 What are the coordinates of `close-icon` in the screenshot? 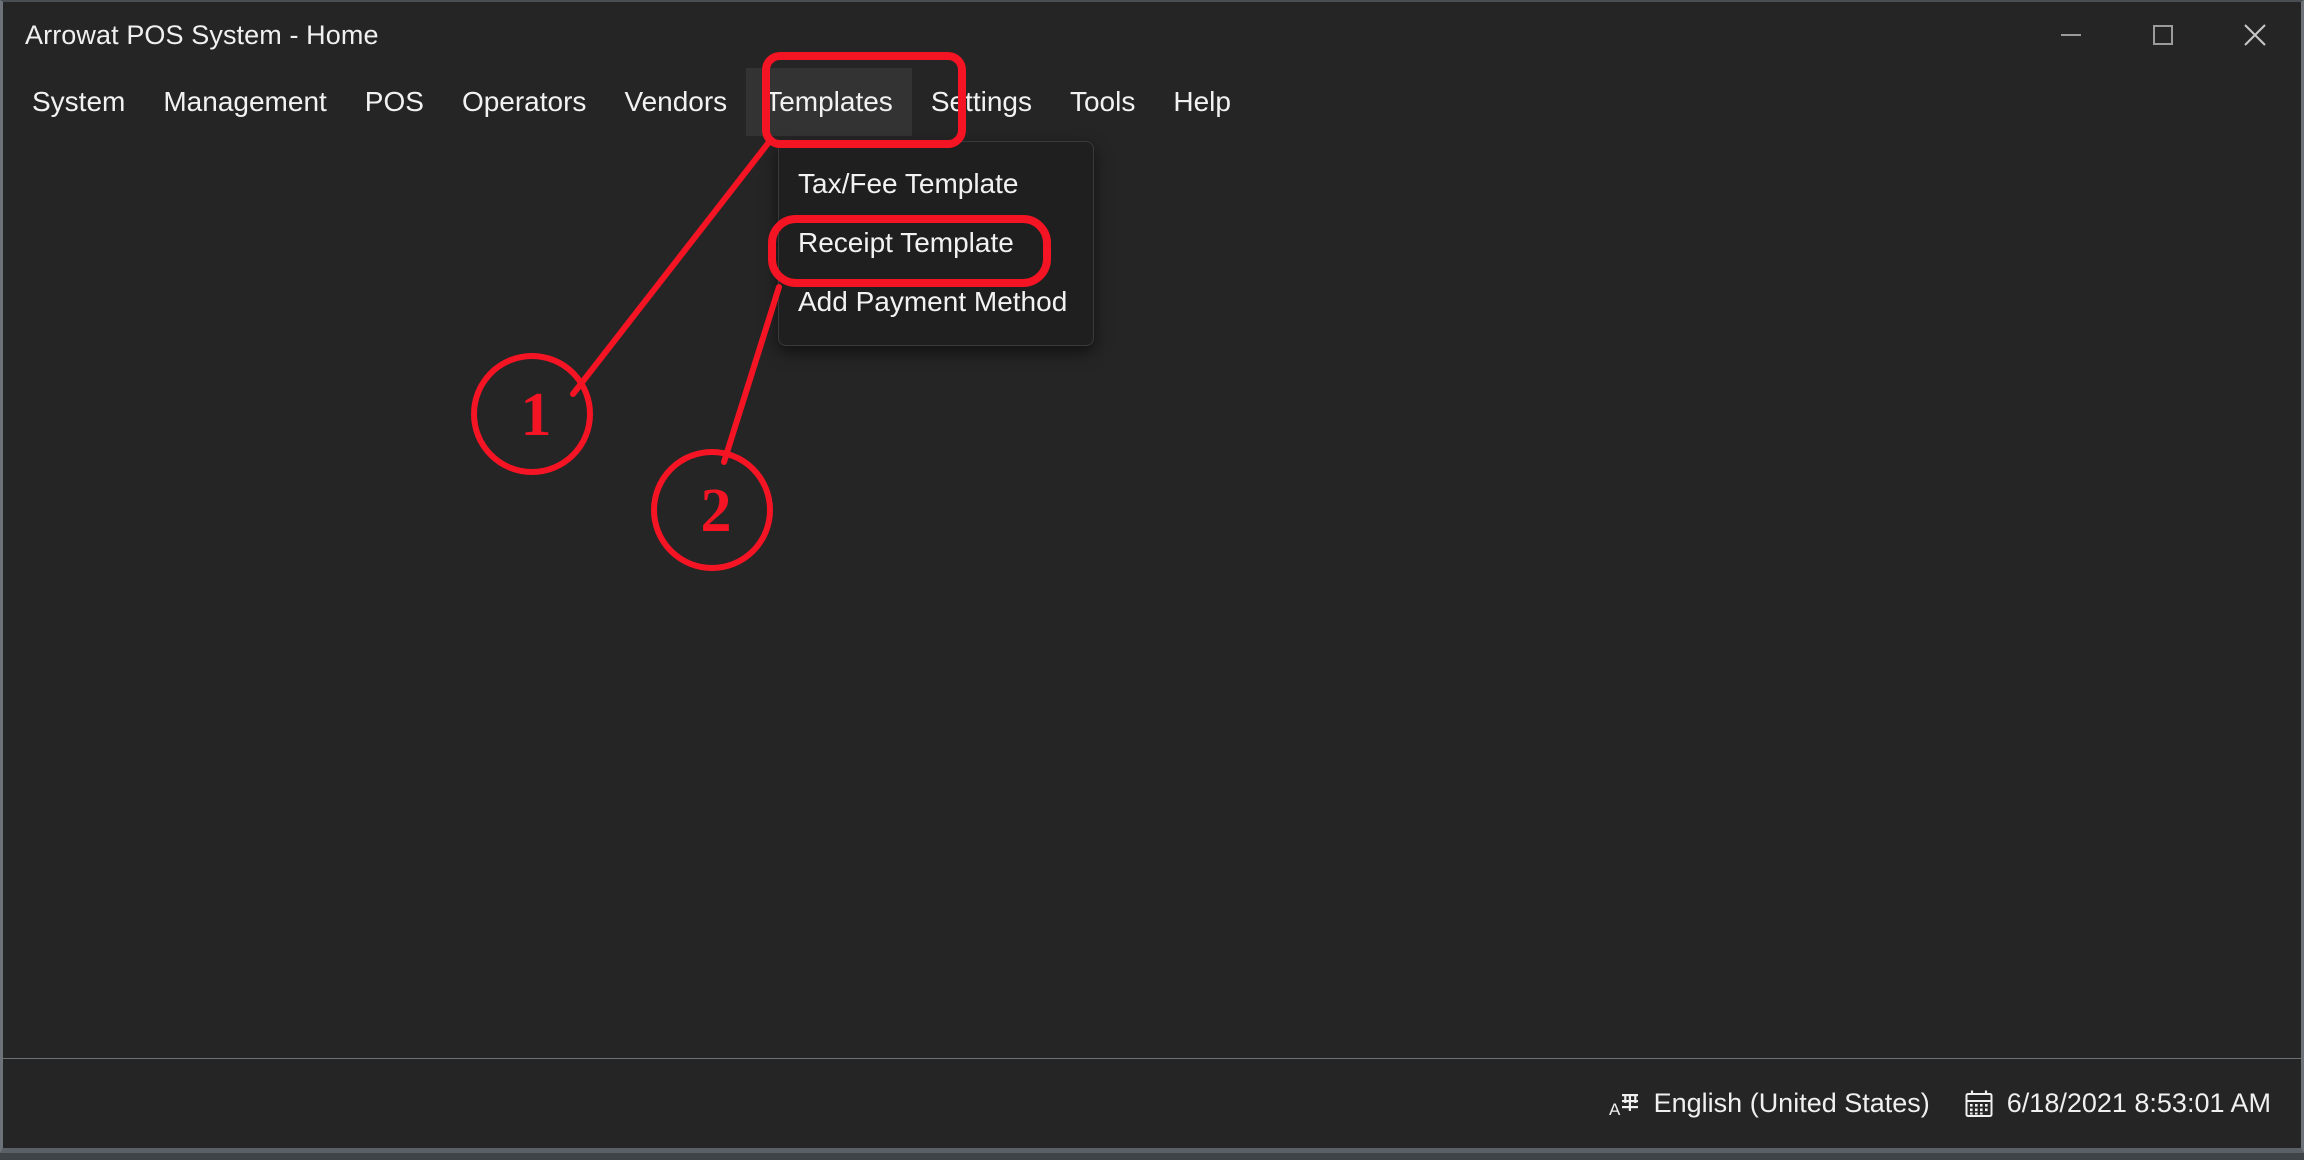 It's located at (2255, 35).